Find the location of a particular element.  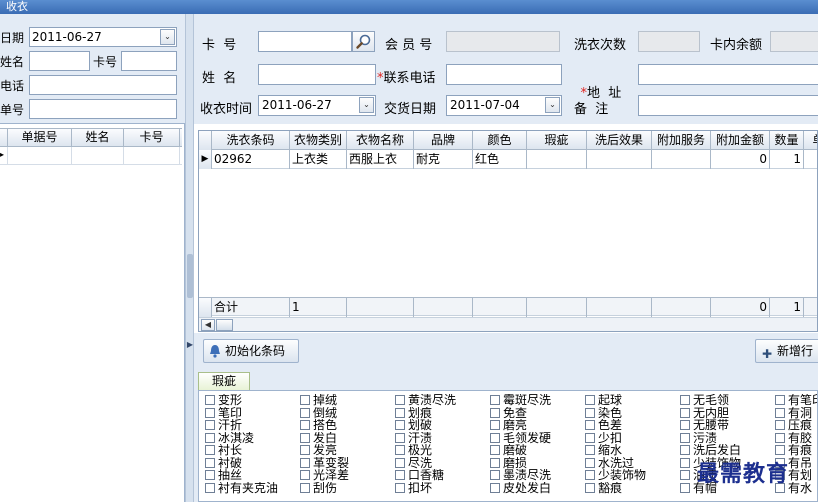

defect-checkbox-item: 皮处发白 is located at coordinates (537, 488).